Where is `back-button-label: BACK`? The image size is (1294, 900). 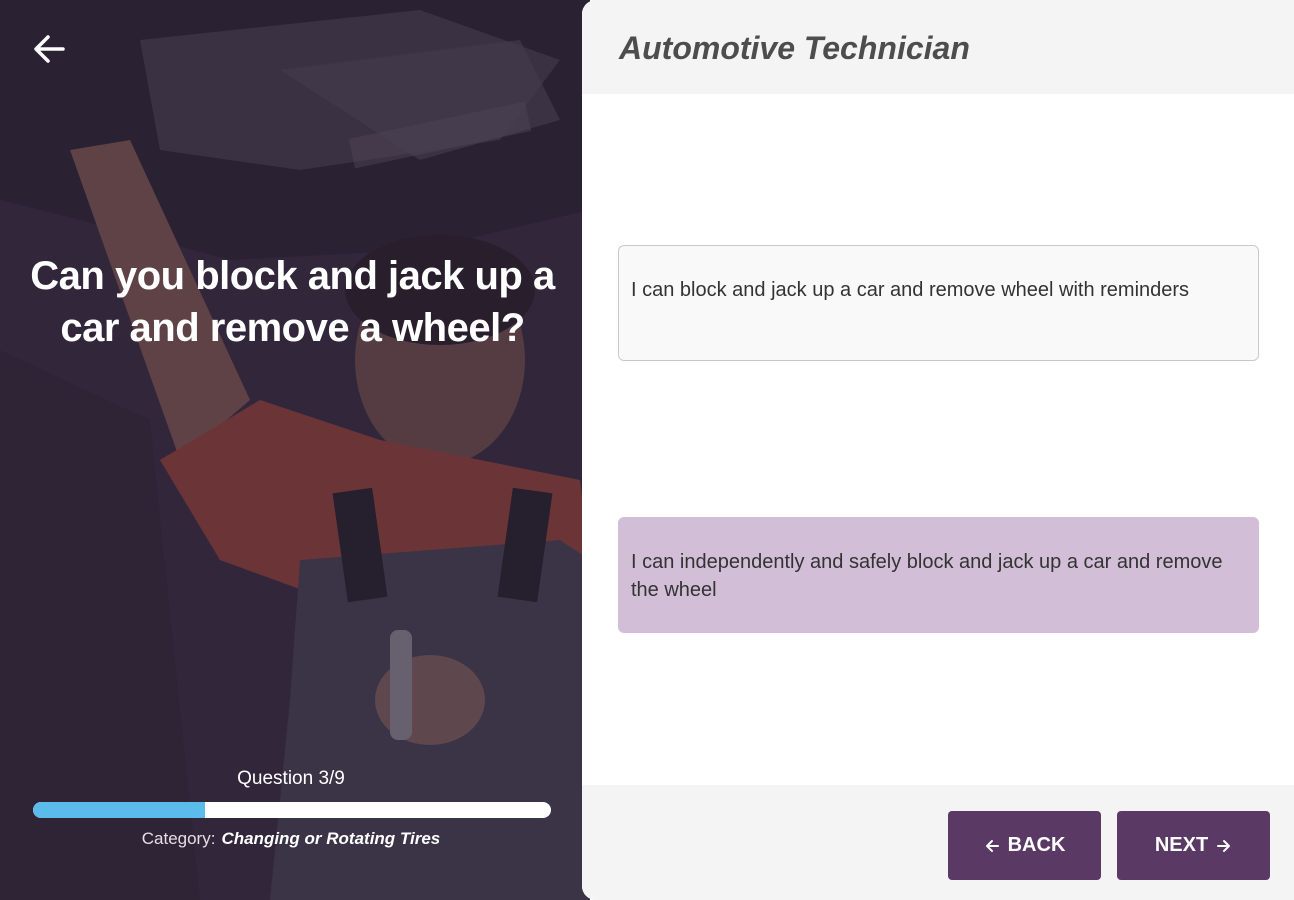
back-button-label: BACK is located at coordinates (1036, 845).